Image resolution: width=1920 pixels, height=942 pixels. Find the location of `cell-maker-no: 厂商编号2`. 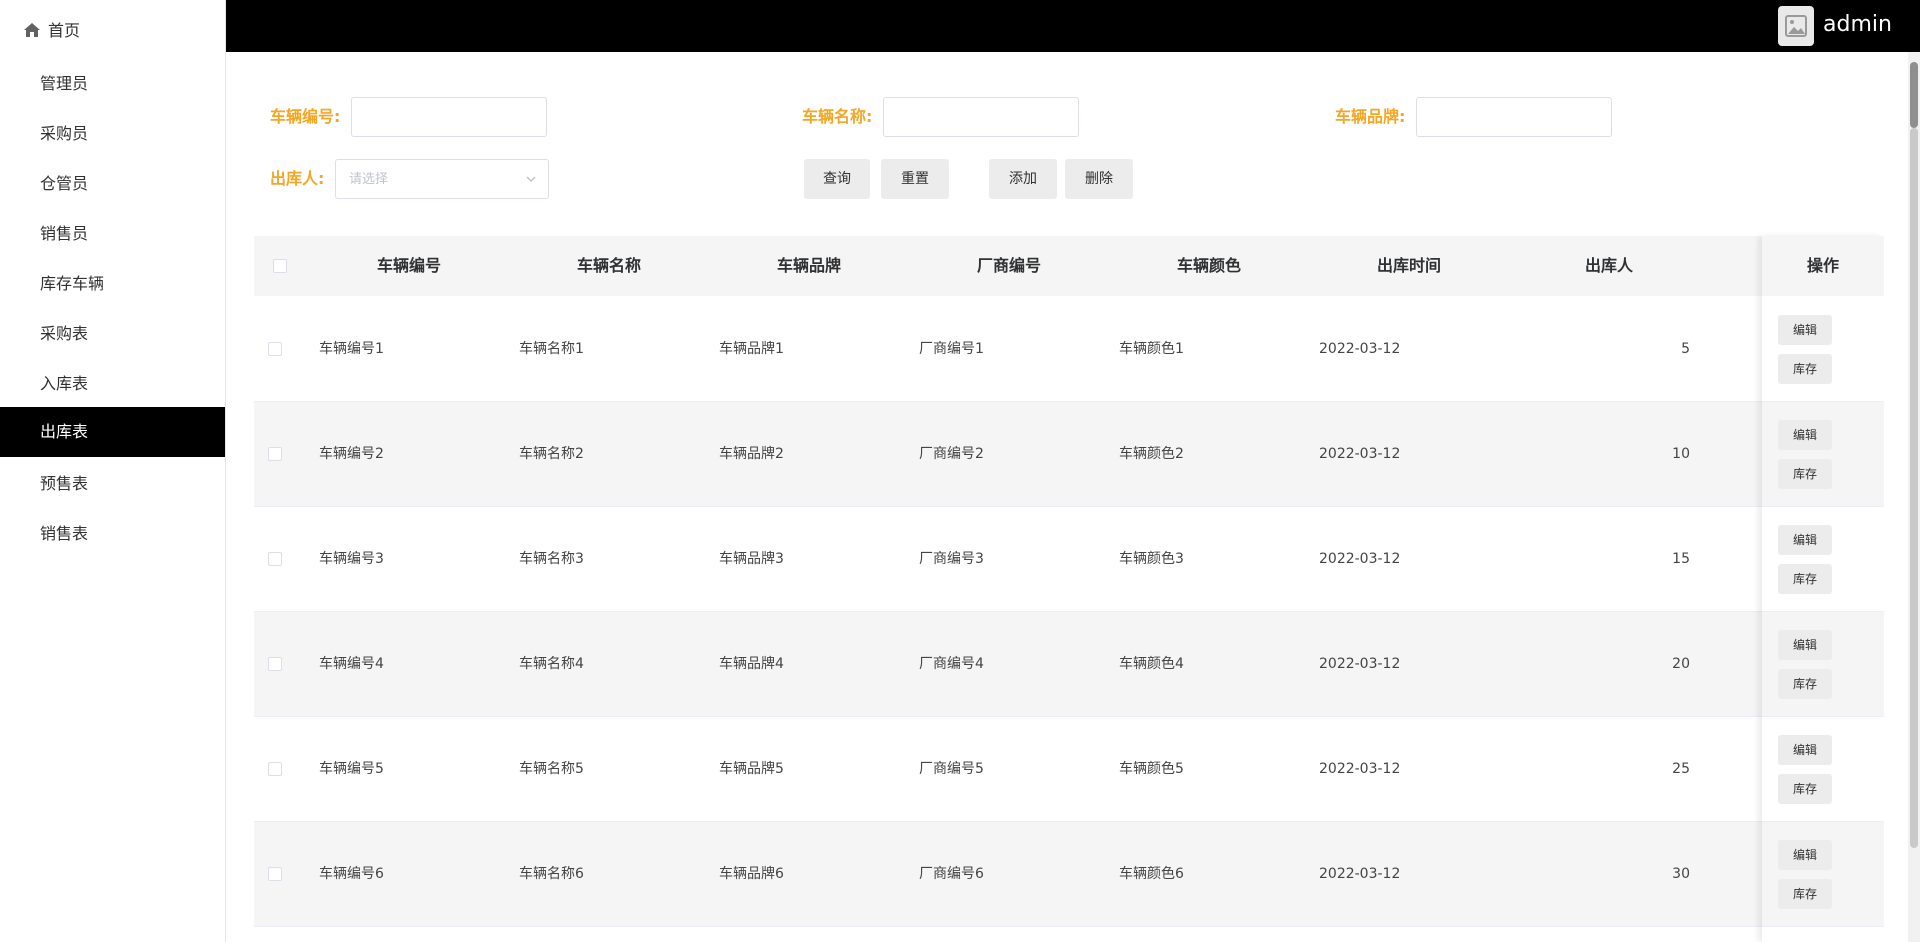

cell-maker-no: 厂商编号2 is located at coordinates (951, 454).